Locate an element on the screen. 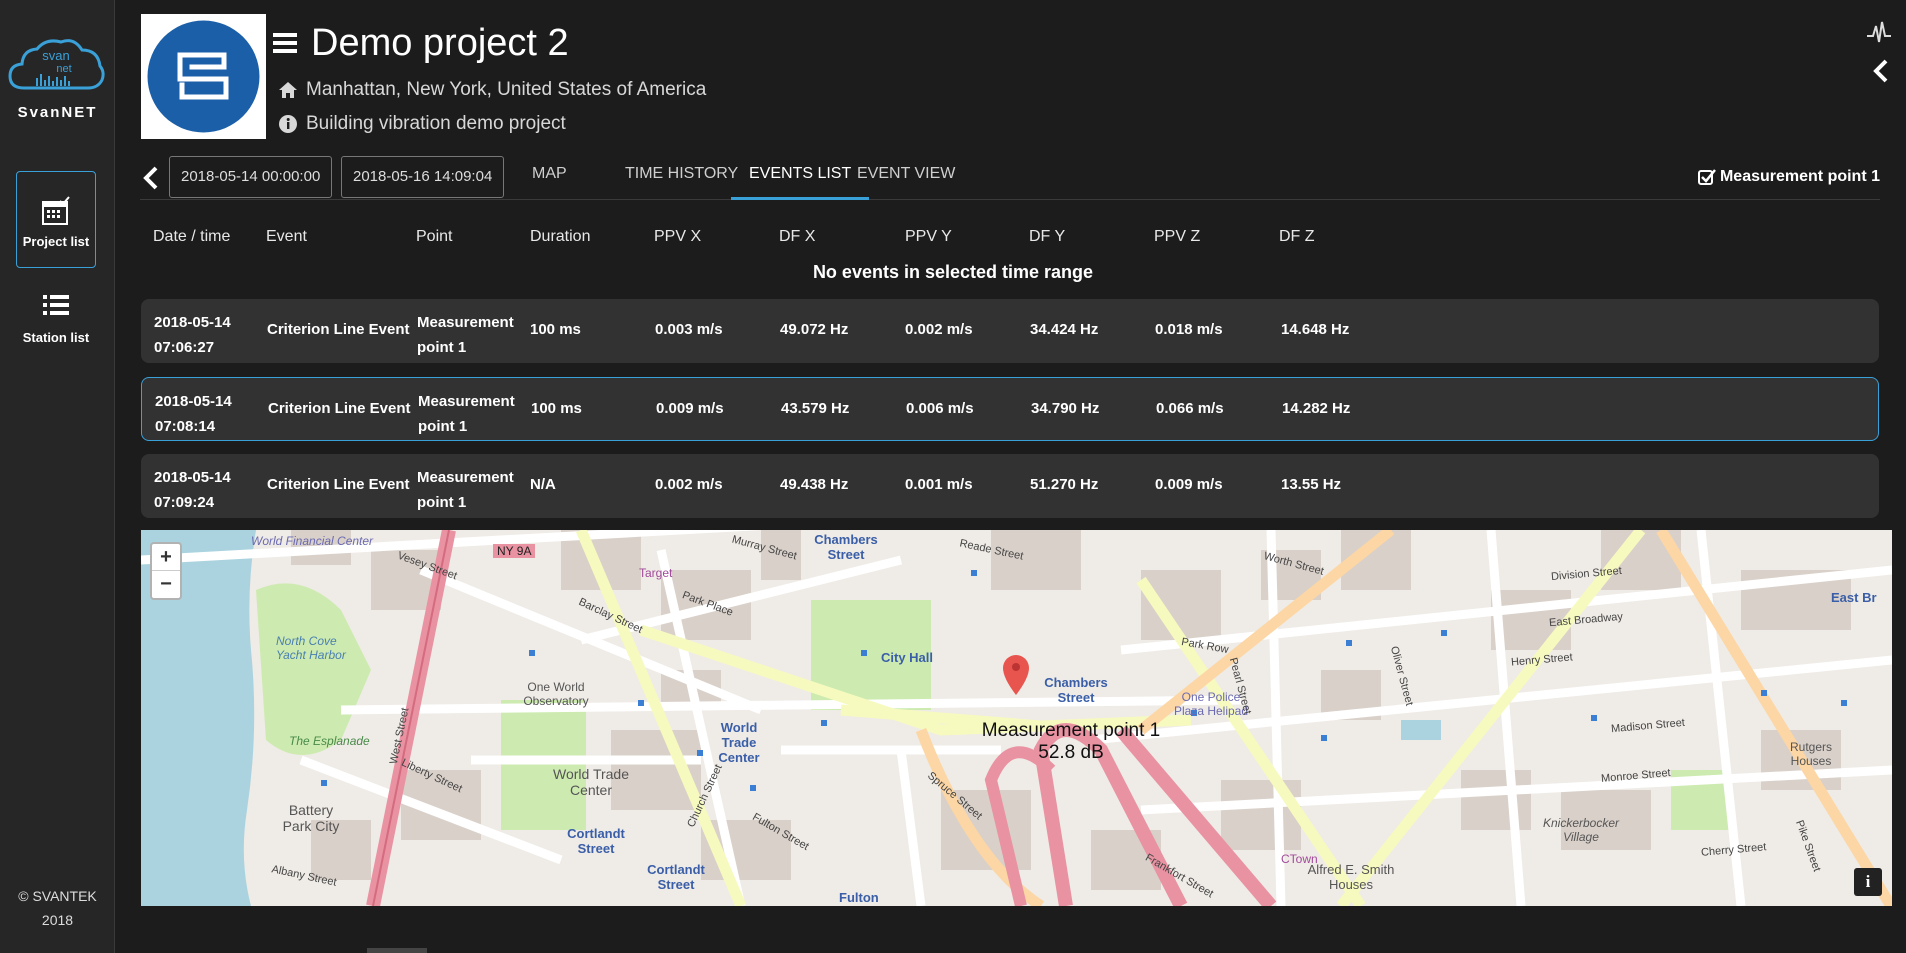 The height and width of the screenshot is (953, 1906). map-zoom-control: + − is located at coordinates (166, 571).